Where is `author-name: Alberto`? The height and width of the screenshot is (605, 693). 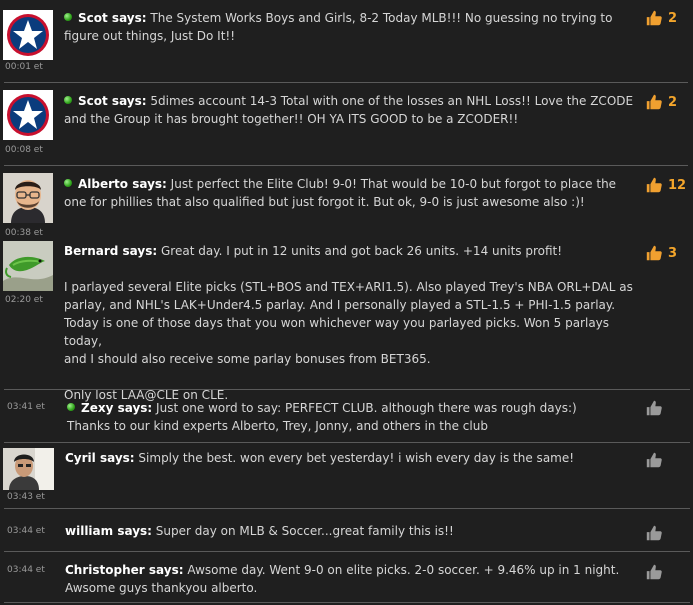 author-name: Alberto is located at coordinates (103, 184).